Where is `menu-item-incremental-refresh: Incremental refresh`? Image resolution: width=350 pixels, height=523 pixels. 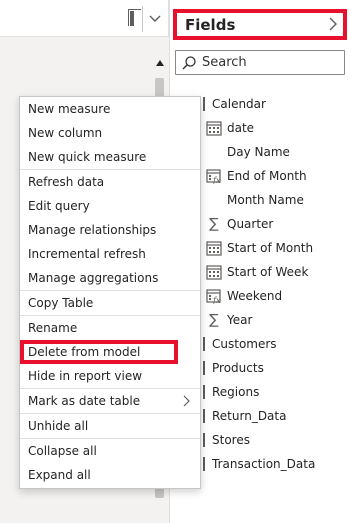
menu-item-incremental-refresh: Incremental refresh is located at coordinates (110, 254).